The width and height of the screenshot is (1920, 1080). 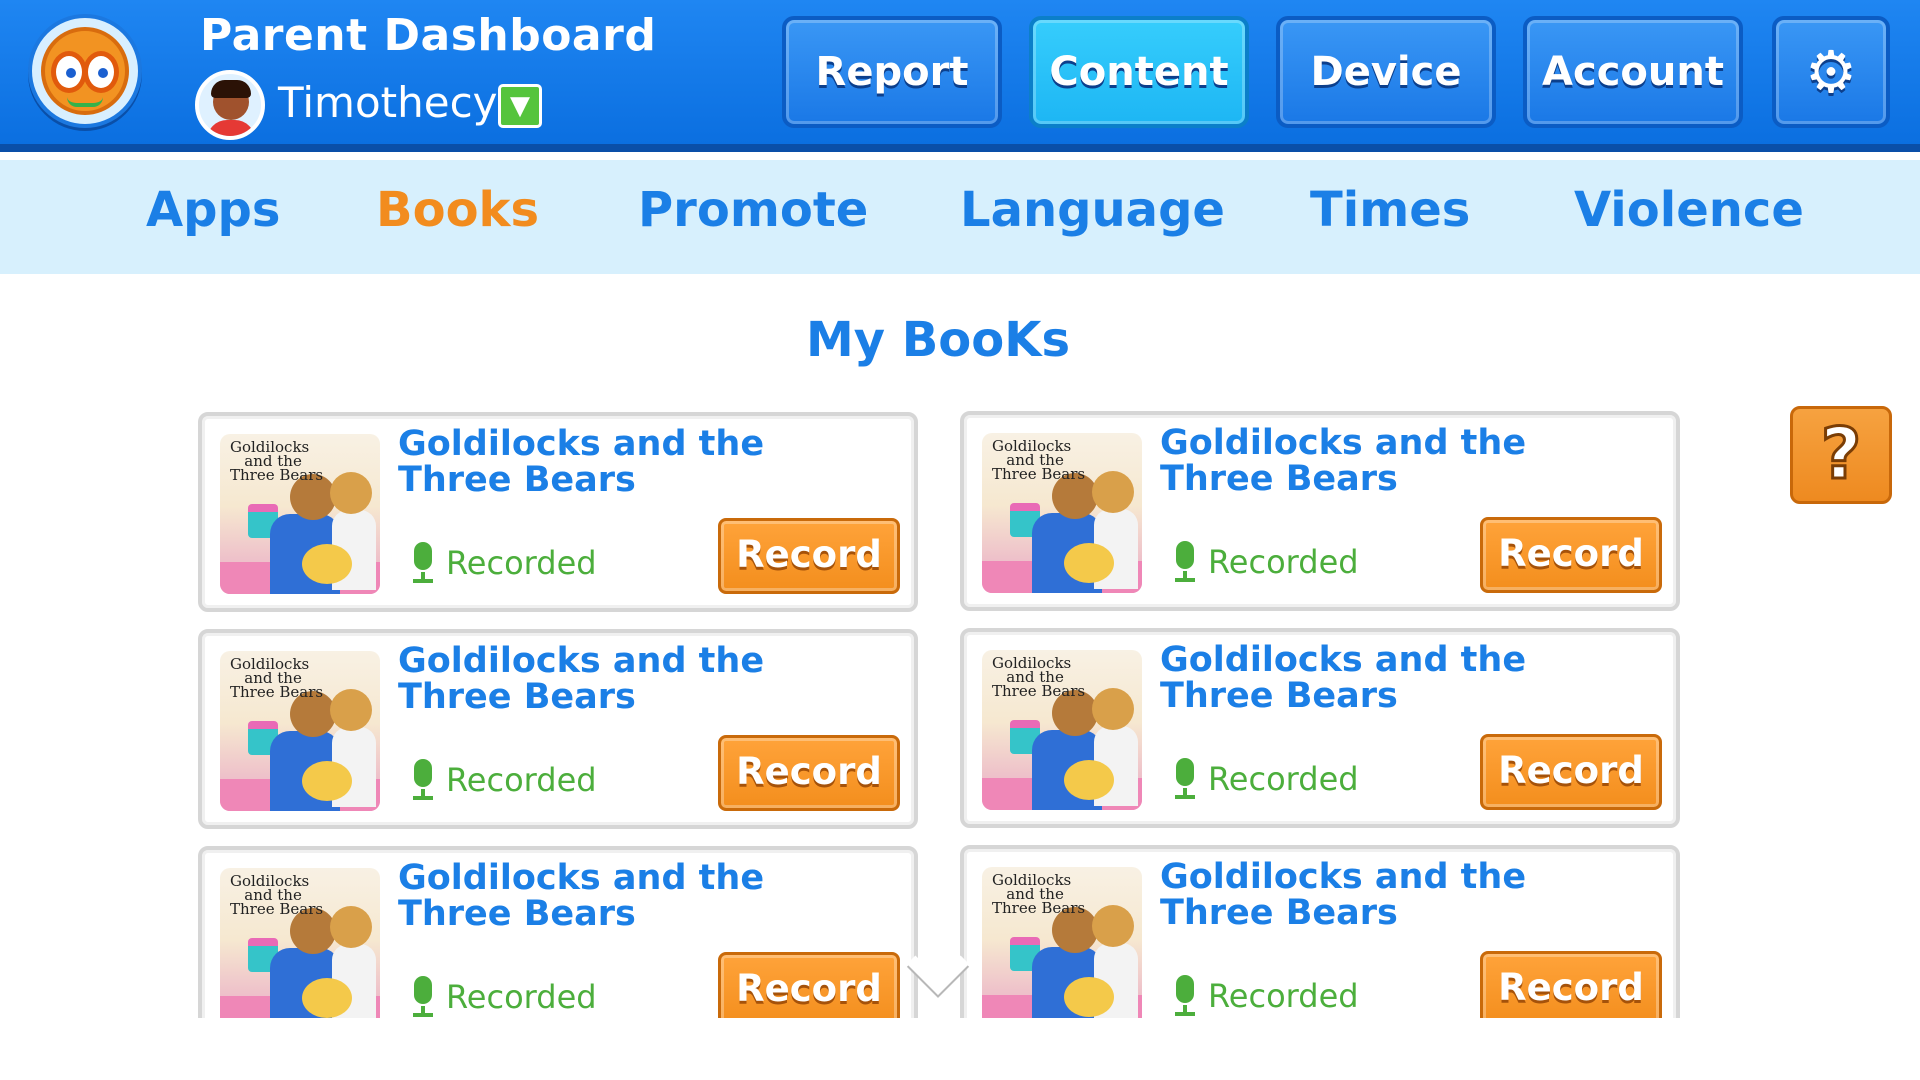 I want to click on dropdown-arrow-icon: ▼, so click(x=520, y=106).